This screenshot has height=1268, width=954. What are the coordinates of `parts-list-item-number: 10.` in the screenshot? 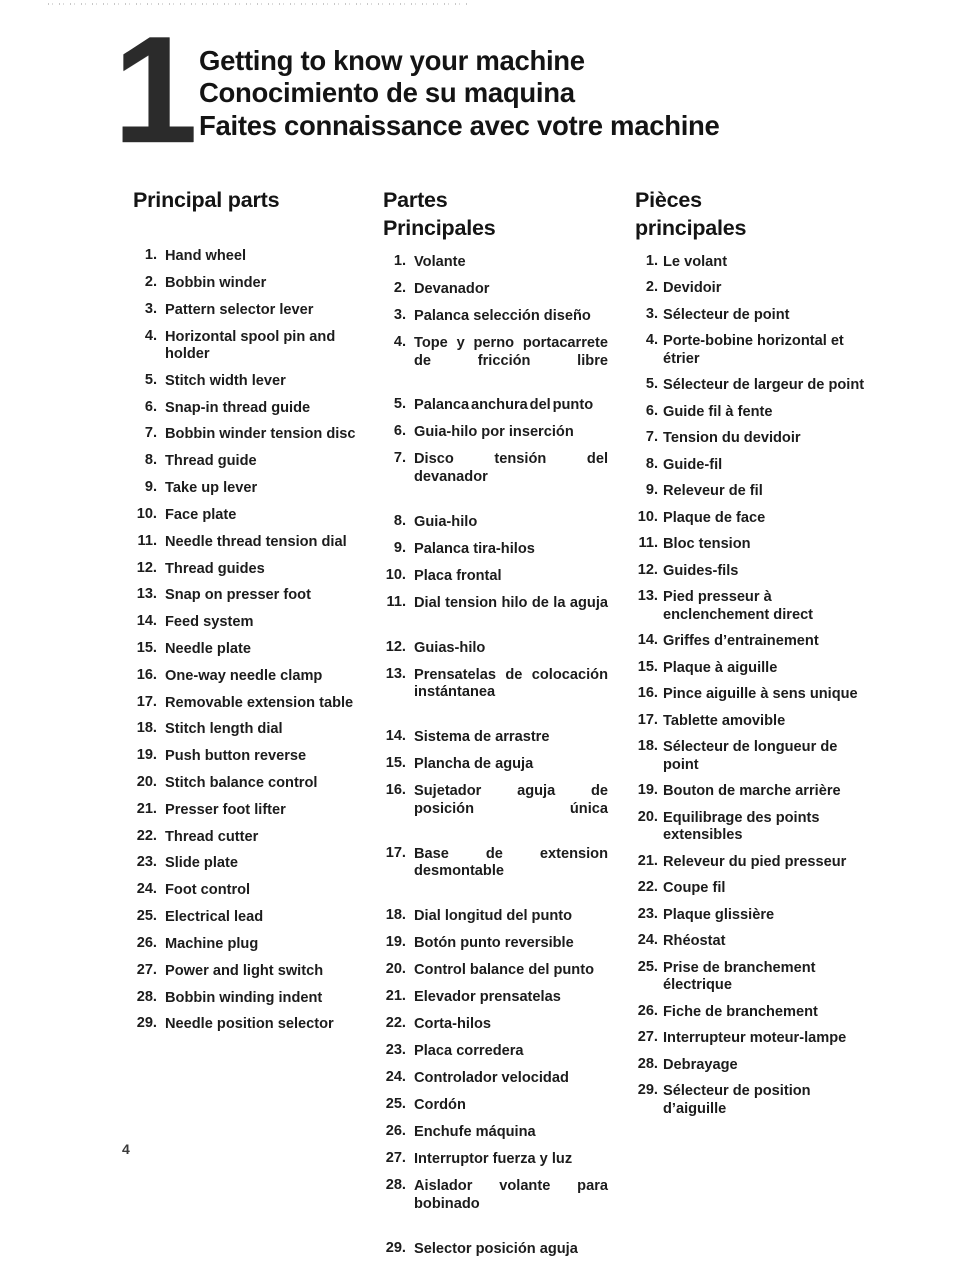 It's located at (146, 513).